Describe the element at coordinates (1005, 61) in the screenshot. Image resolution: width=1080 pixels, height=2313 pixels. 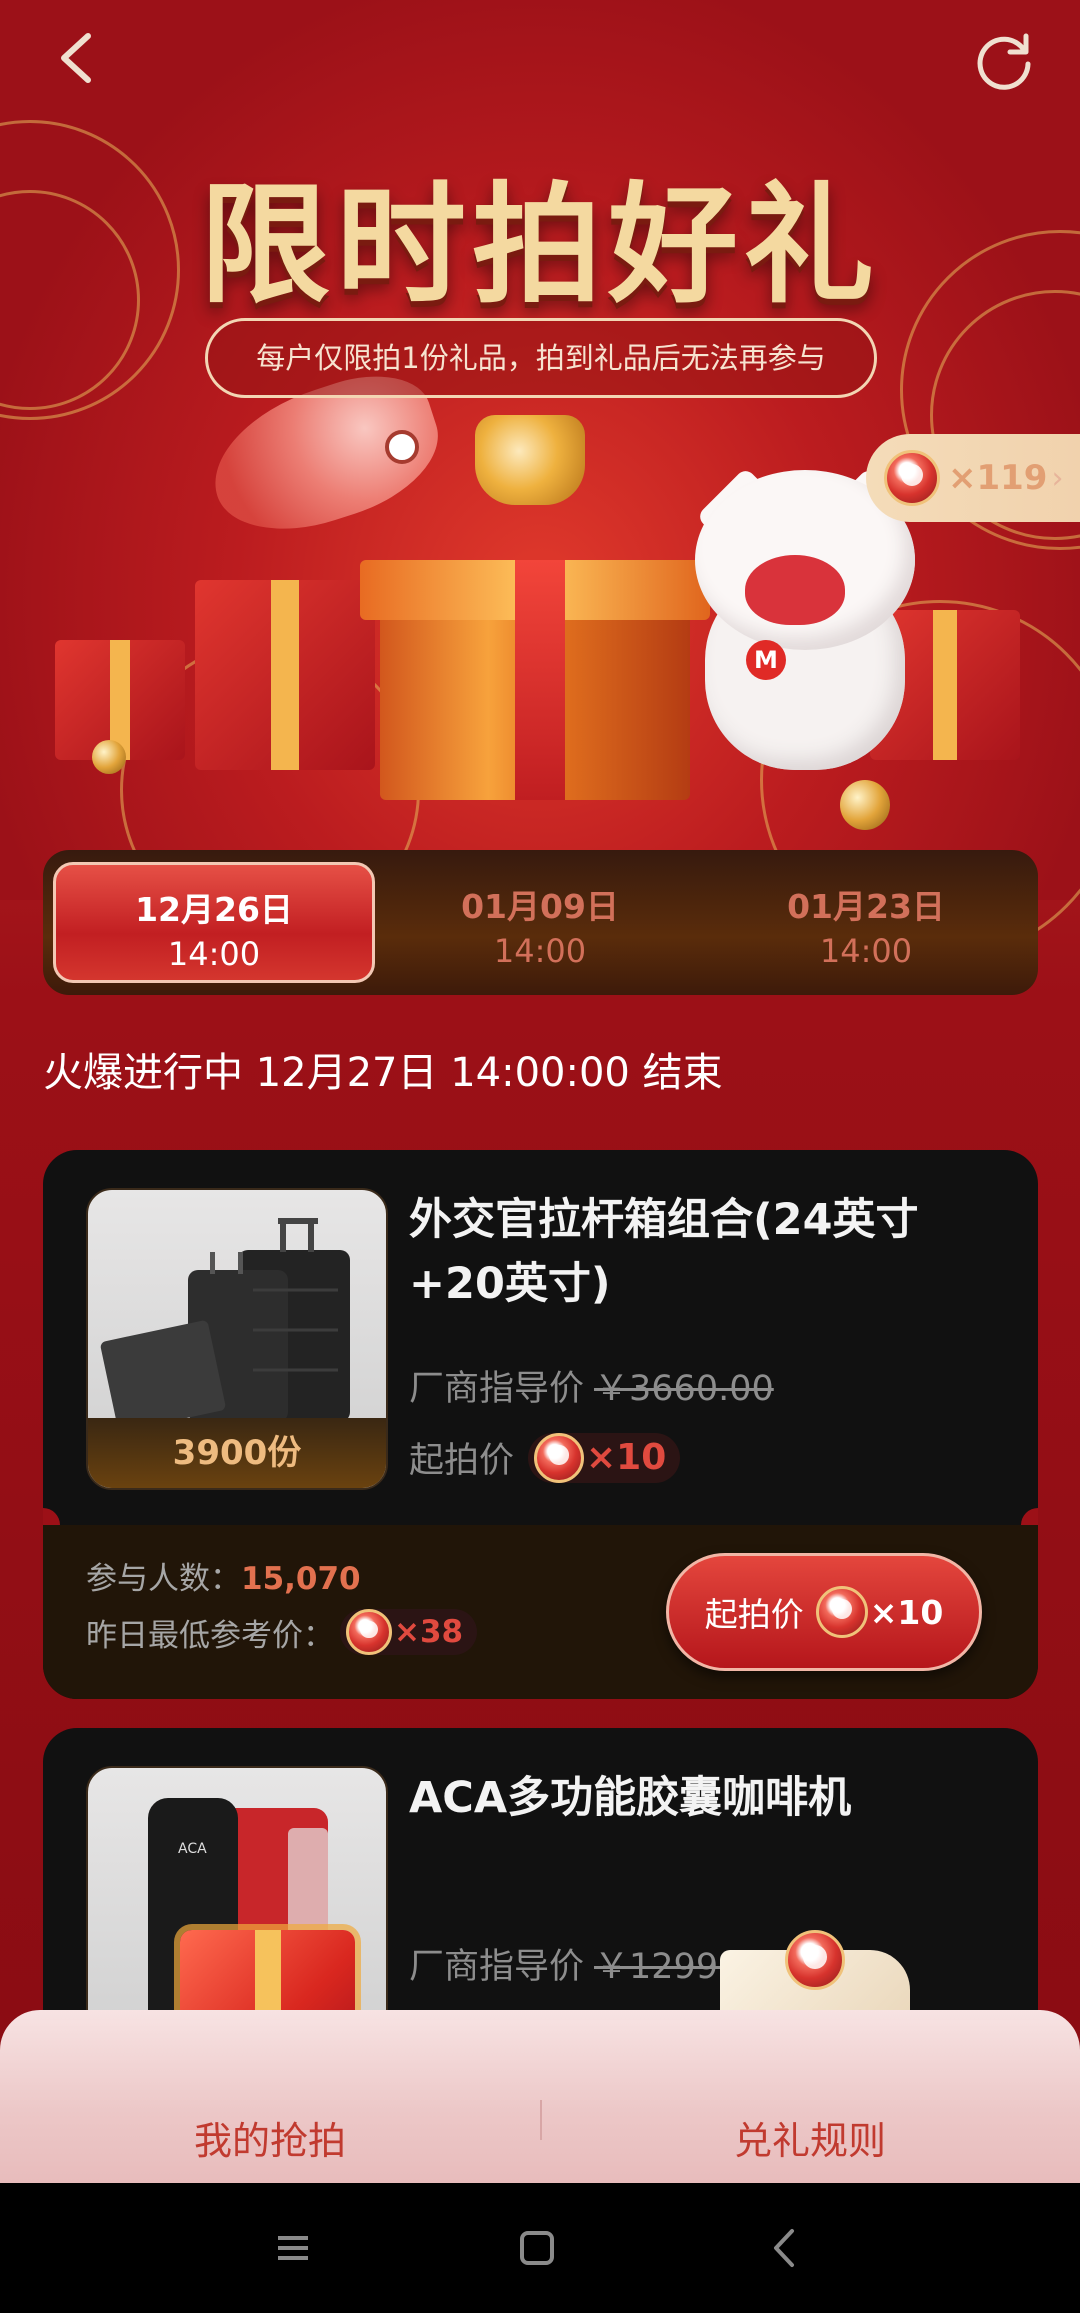
I see `refresh-icon` at that location.